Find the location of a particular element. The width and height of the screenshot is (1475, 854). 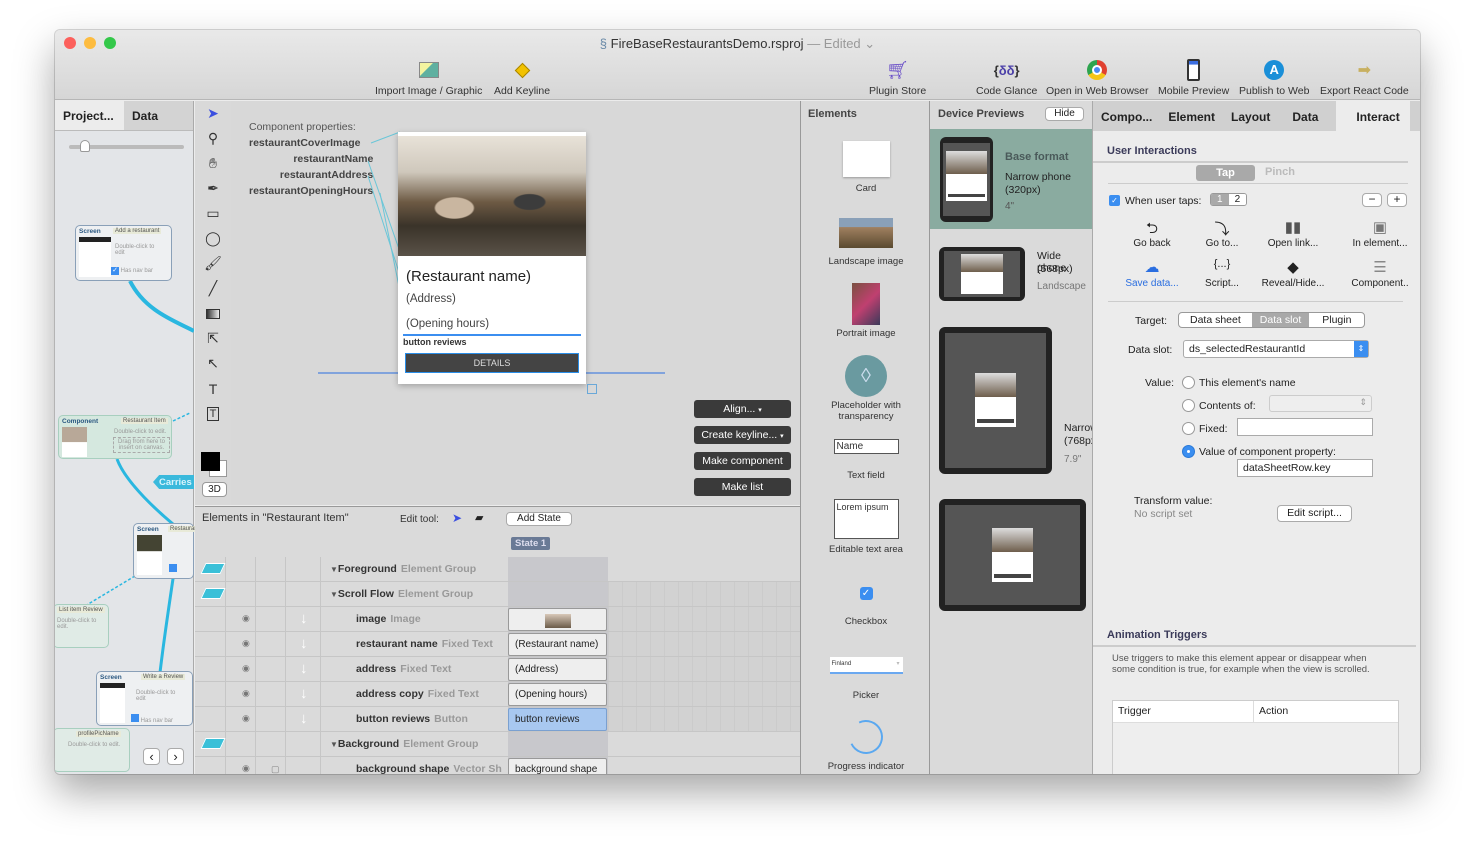

library-item-portrait-image: Portrait image is located at coordinates (866, 311).